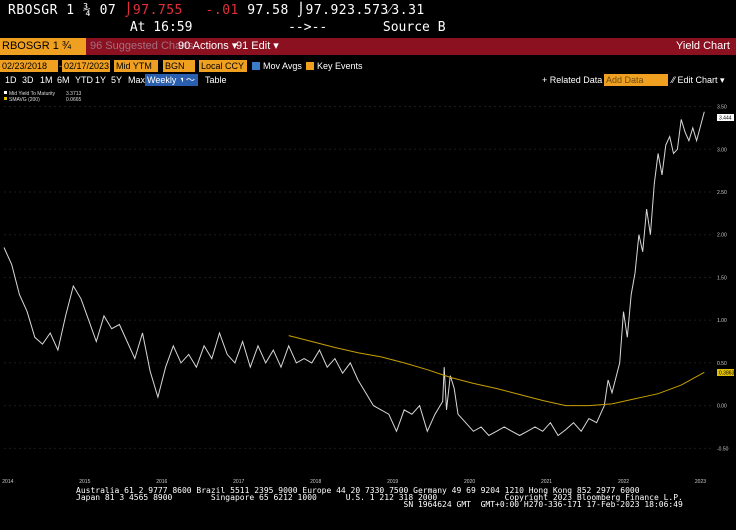  What do you see at coordinates (84, 80) in the screenshot?
I see `period-ytd-tab: YTD` at bounding box center [84, 80].